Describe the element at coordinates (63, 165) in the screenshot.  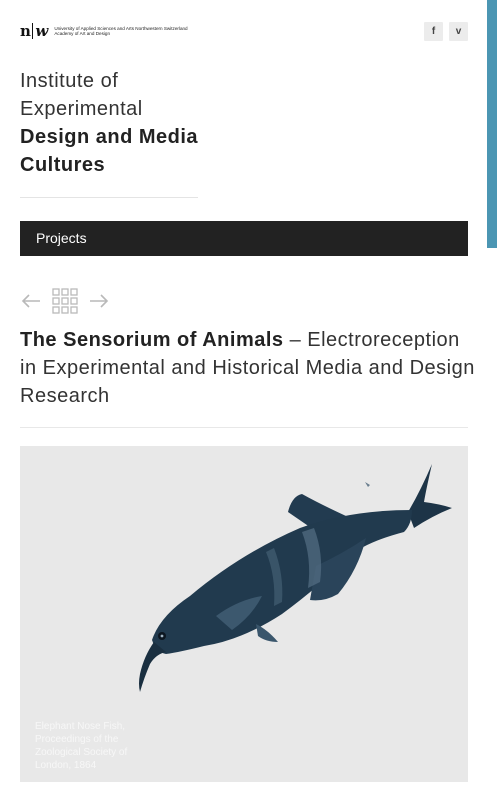
I see `institute-title-line-4: Cultures` at that location.